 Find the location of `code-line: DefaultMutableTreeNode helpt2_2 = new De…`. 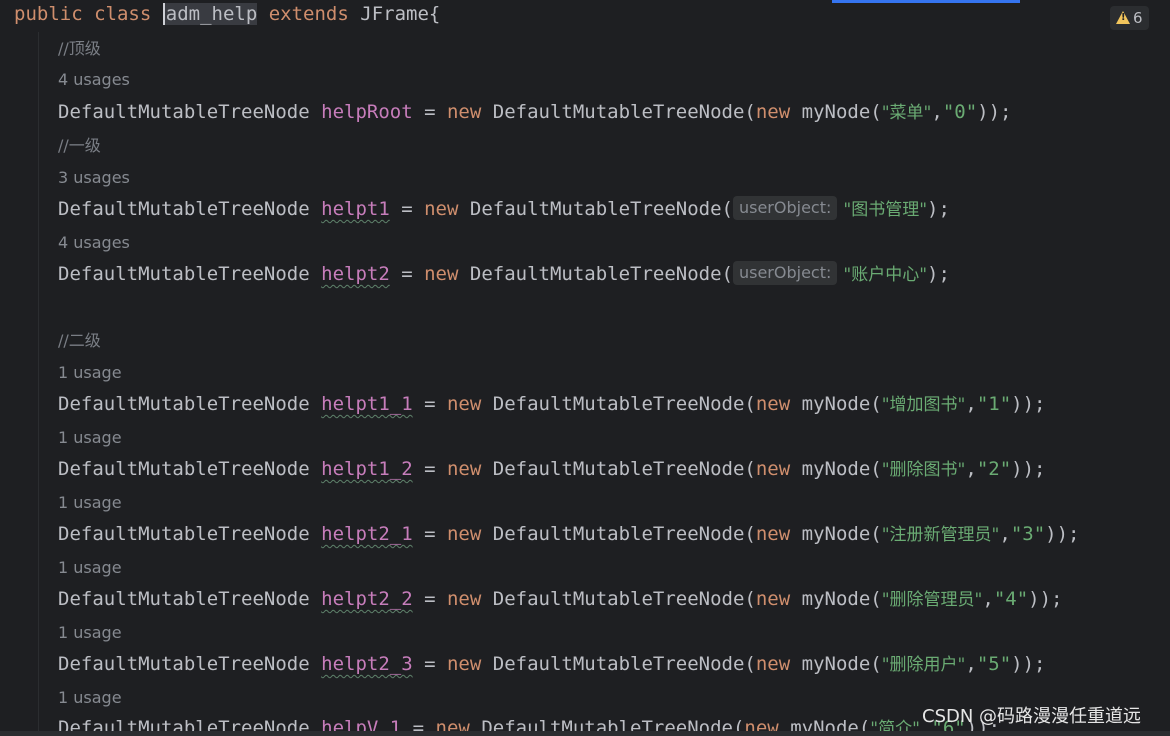

code-line: DefaultMutableTreeNode helpt2_2 = new De… is located at coordinates (560, 599).